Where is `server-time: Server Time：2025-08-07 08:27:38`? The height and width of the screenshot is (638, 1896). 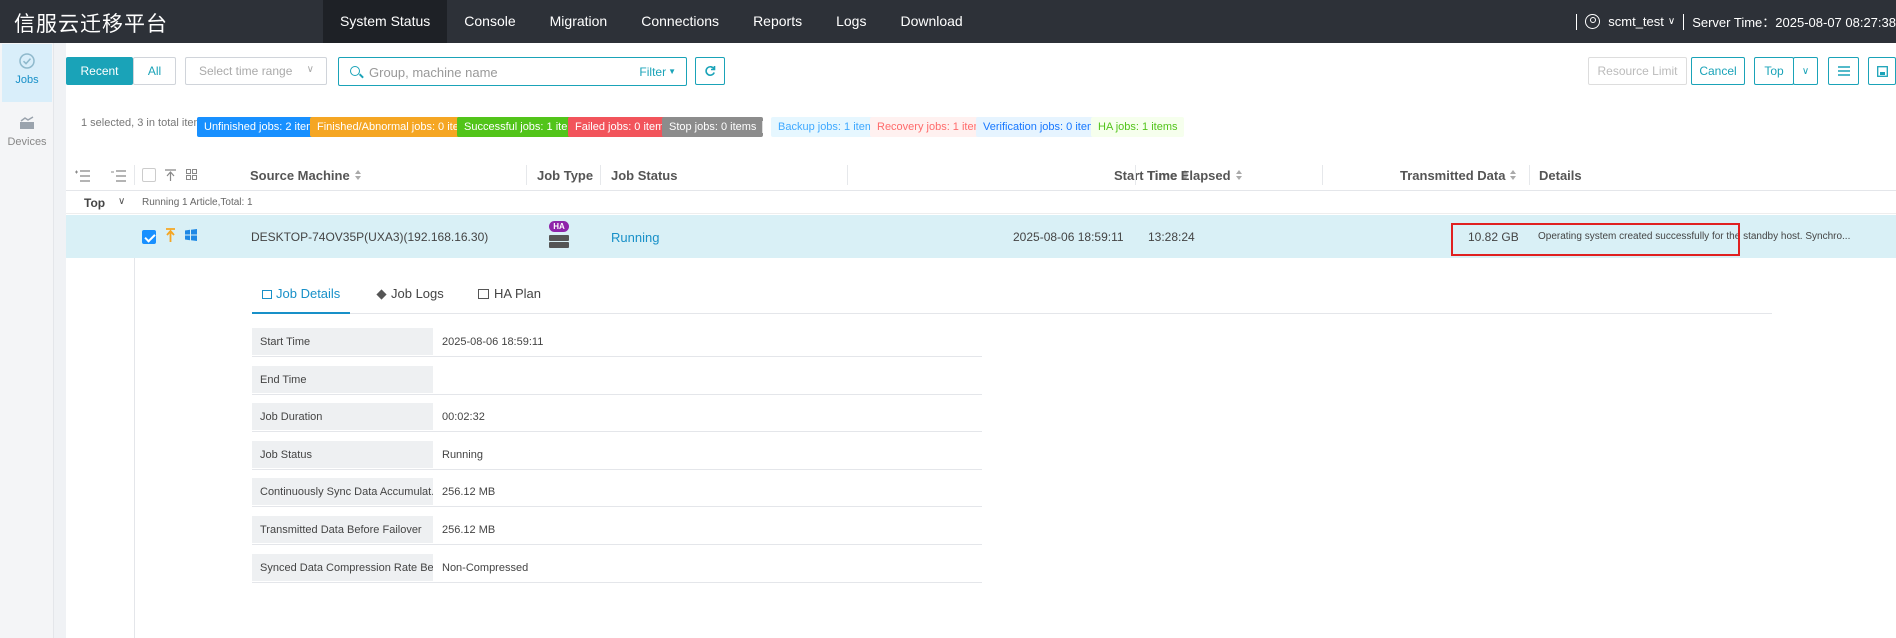 server-time: Server Time：2025-08-07 08:27:38 is located at coordinates (1794, 22).